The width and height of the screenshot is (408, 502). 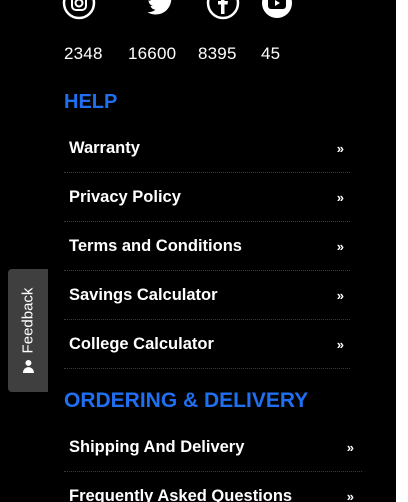 What do you see at coordinates (177, 54) in the screenshot?
I see `social-counts: 2348 16600 8395 45` at bounding box center [177, 54].